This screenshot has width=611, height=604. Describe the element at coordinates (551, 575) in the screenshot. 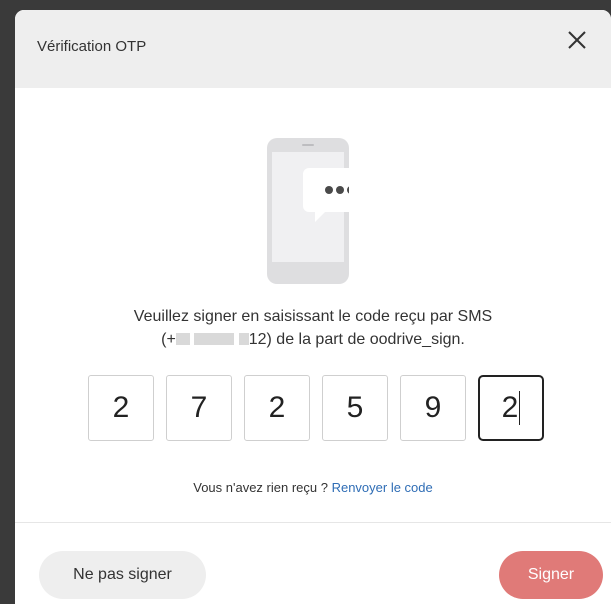

I see `sign-button: Signer` at that location.